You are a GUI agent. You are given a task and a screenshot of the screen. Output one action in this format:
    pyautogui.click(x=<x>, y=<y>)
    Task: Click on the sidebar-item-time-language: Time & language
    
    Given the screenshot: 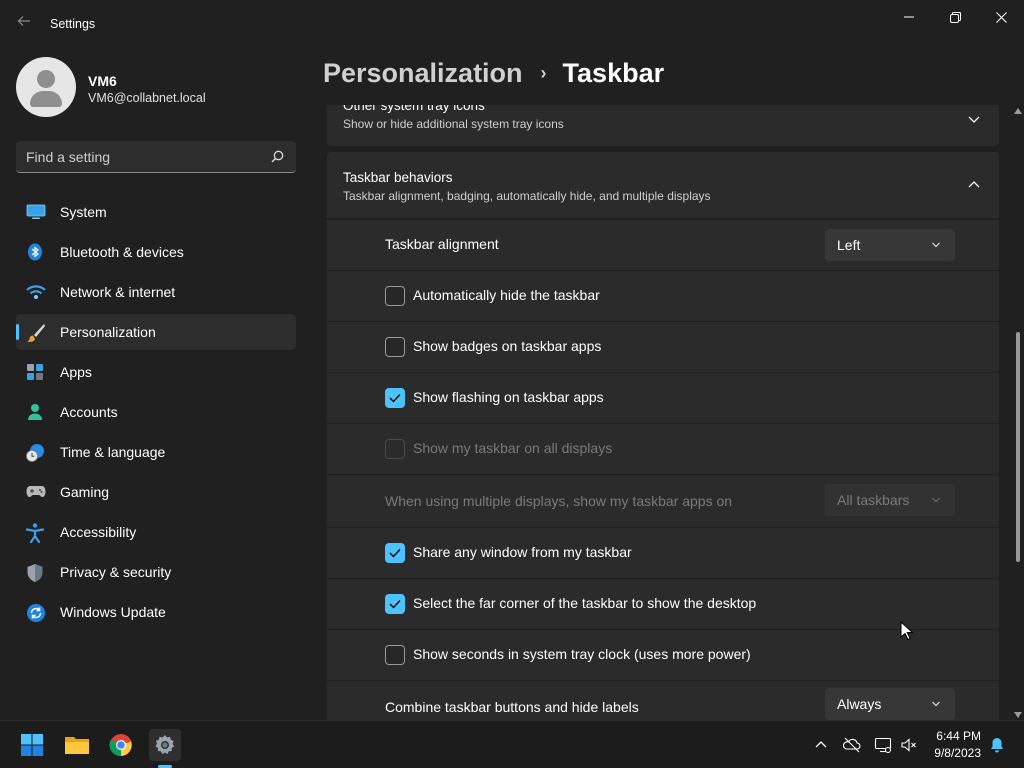 What is the action you would take?
    pyautogui.click(x=156, y=452)
    